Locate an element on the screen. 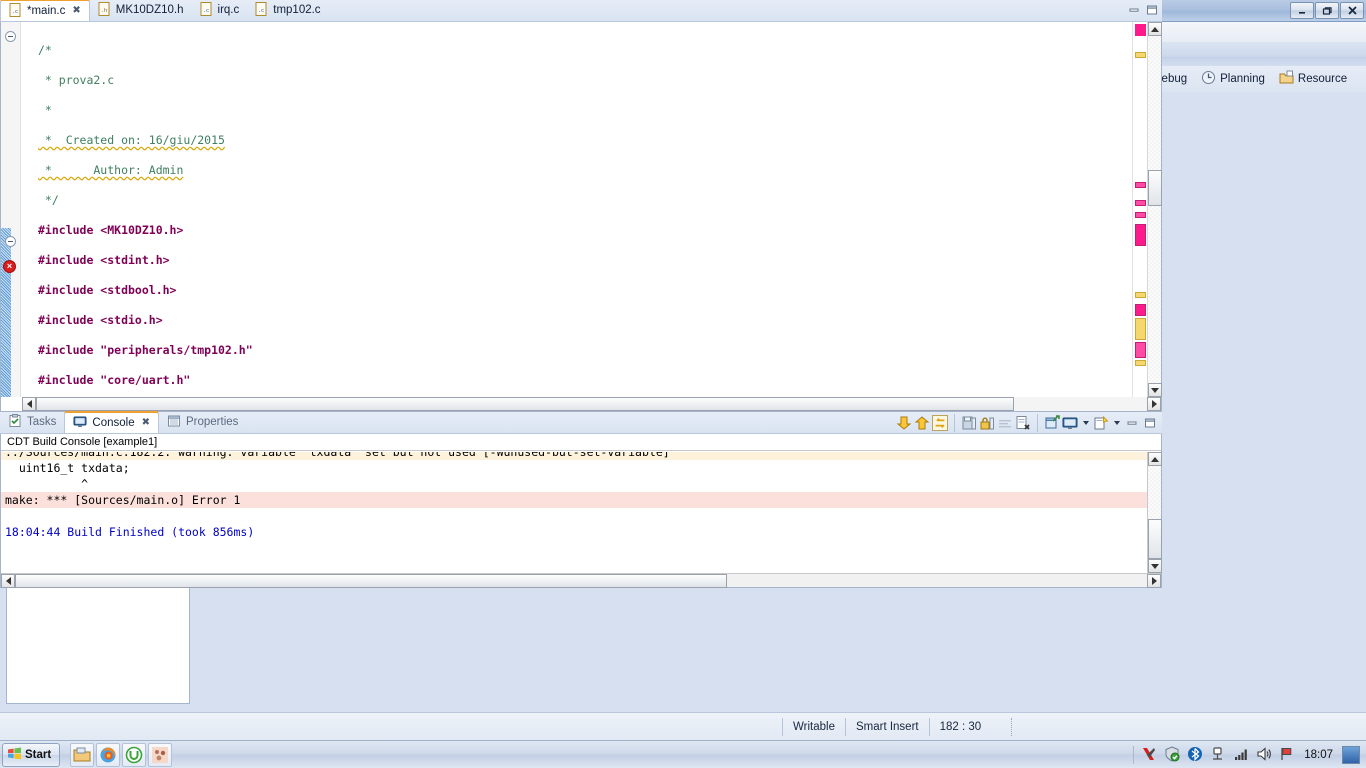  editor-overview-ruler is located at coordinates (1139, 209).